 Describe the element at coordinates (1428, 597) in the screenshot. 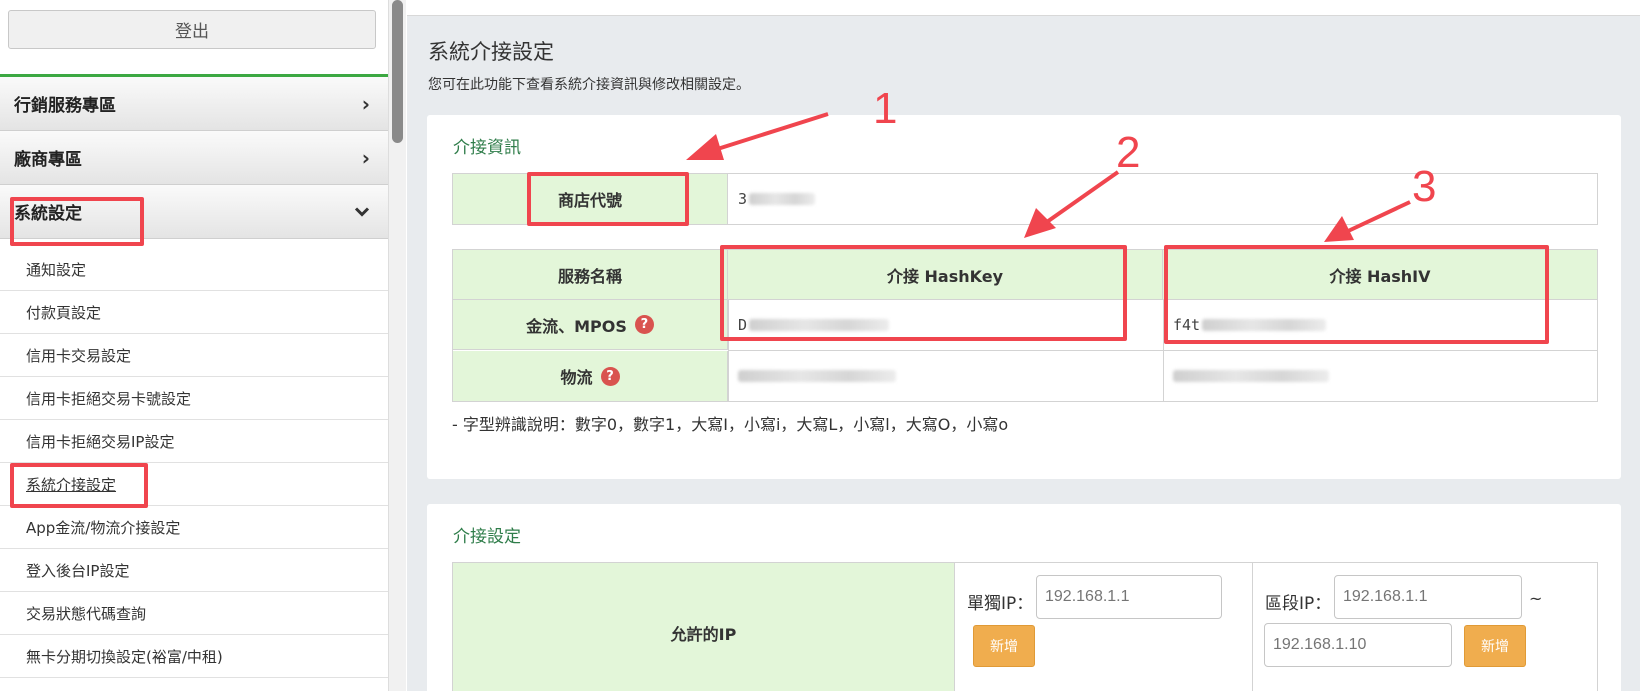

I see `range-ip-start-input` at that location.